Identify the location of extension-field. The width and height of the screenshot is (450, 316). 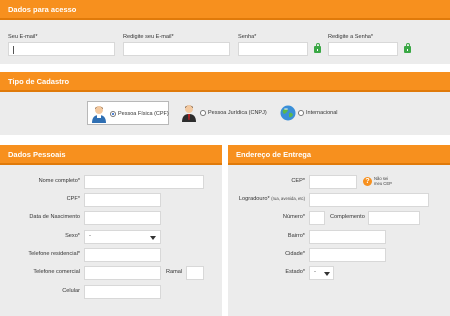
(195, 273).